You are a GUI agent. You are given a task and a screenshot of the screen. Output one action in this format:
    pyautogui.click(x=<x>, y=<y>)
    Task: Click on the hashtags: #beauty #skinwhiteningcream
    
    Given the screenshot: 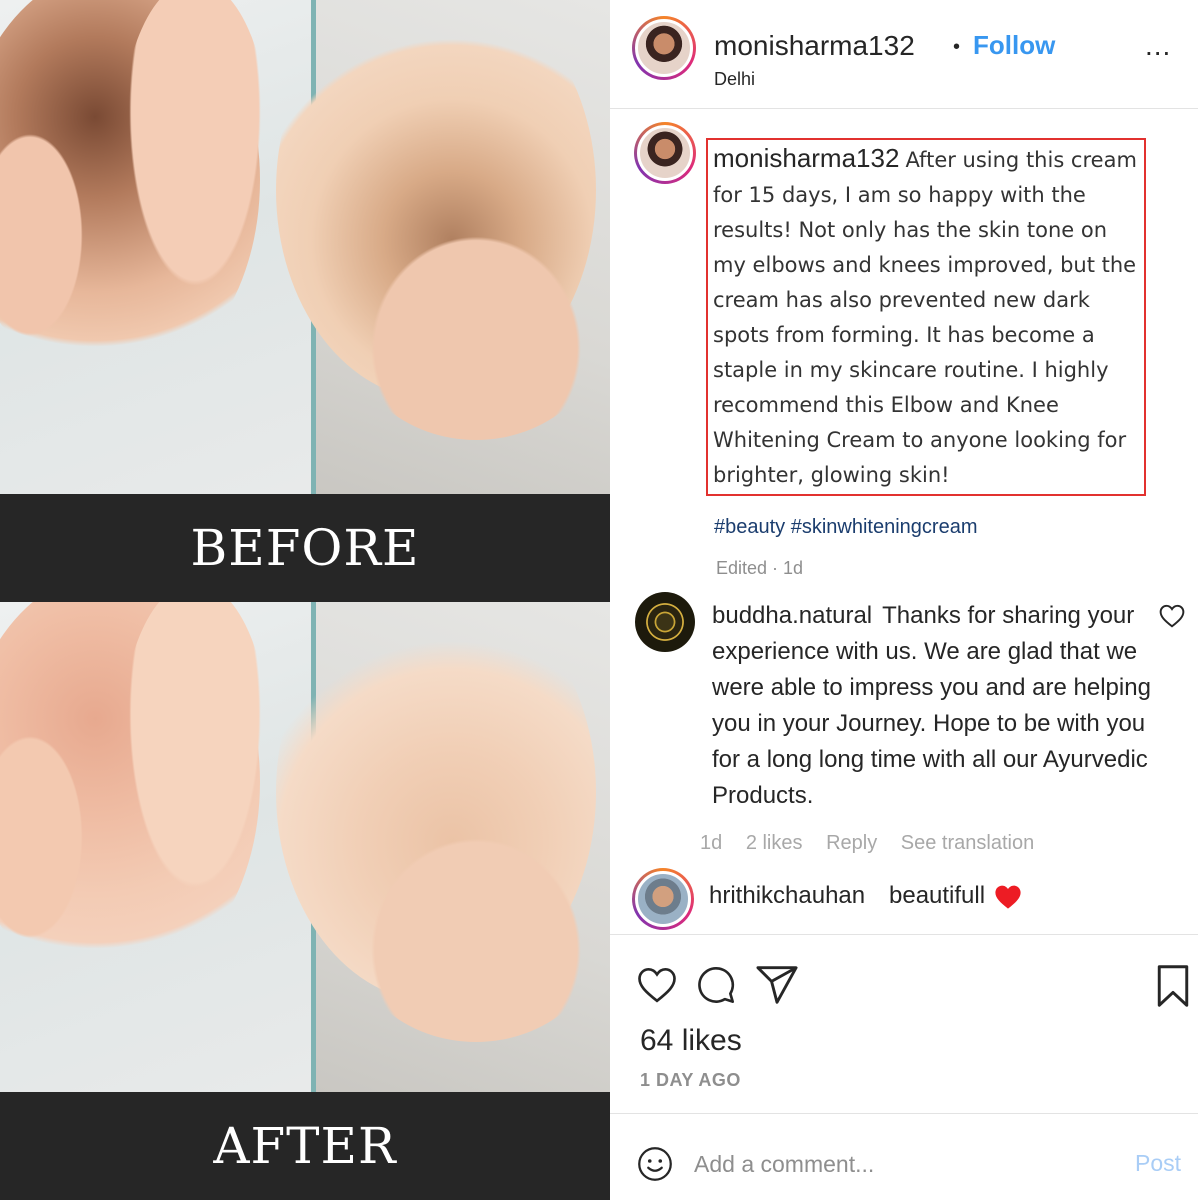 What is the action you would take?
    pyautogui.click(x=846, y=527)
    